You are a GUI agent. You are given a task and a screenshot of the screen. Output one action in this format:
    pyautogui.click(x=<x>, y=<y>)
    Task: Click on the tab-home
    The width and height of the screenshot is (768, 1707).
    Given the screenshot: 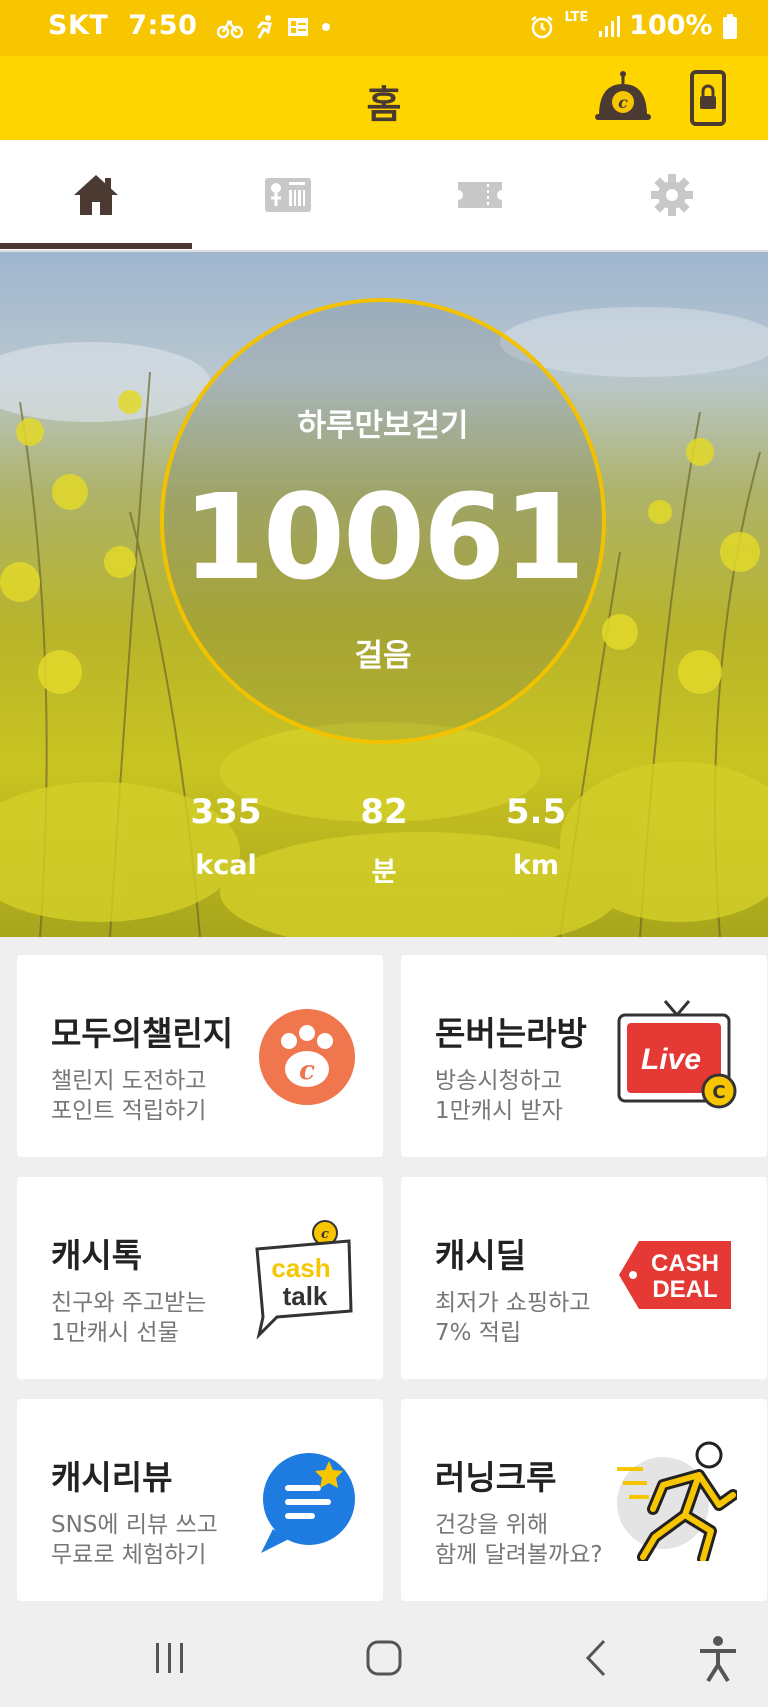 What is the action you would take?
    pyautogui.click(x=96, y=195)
    